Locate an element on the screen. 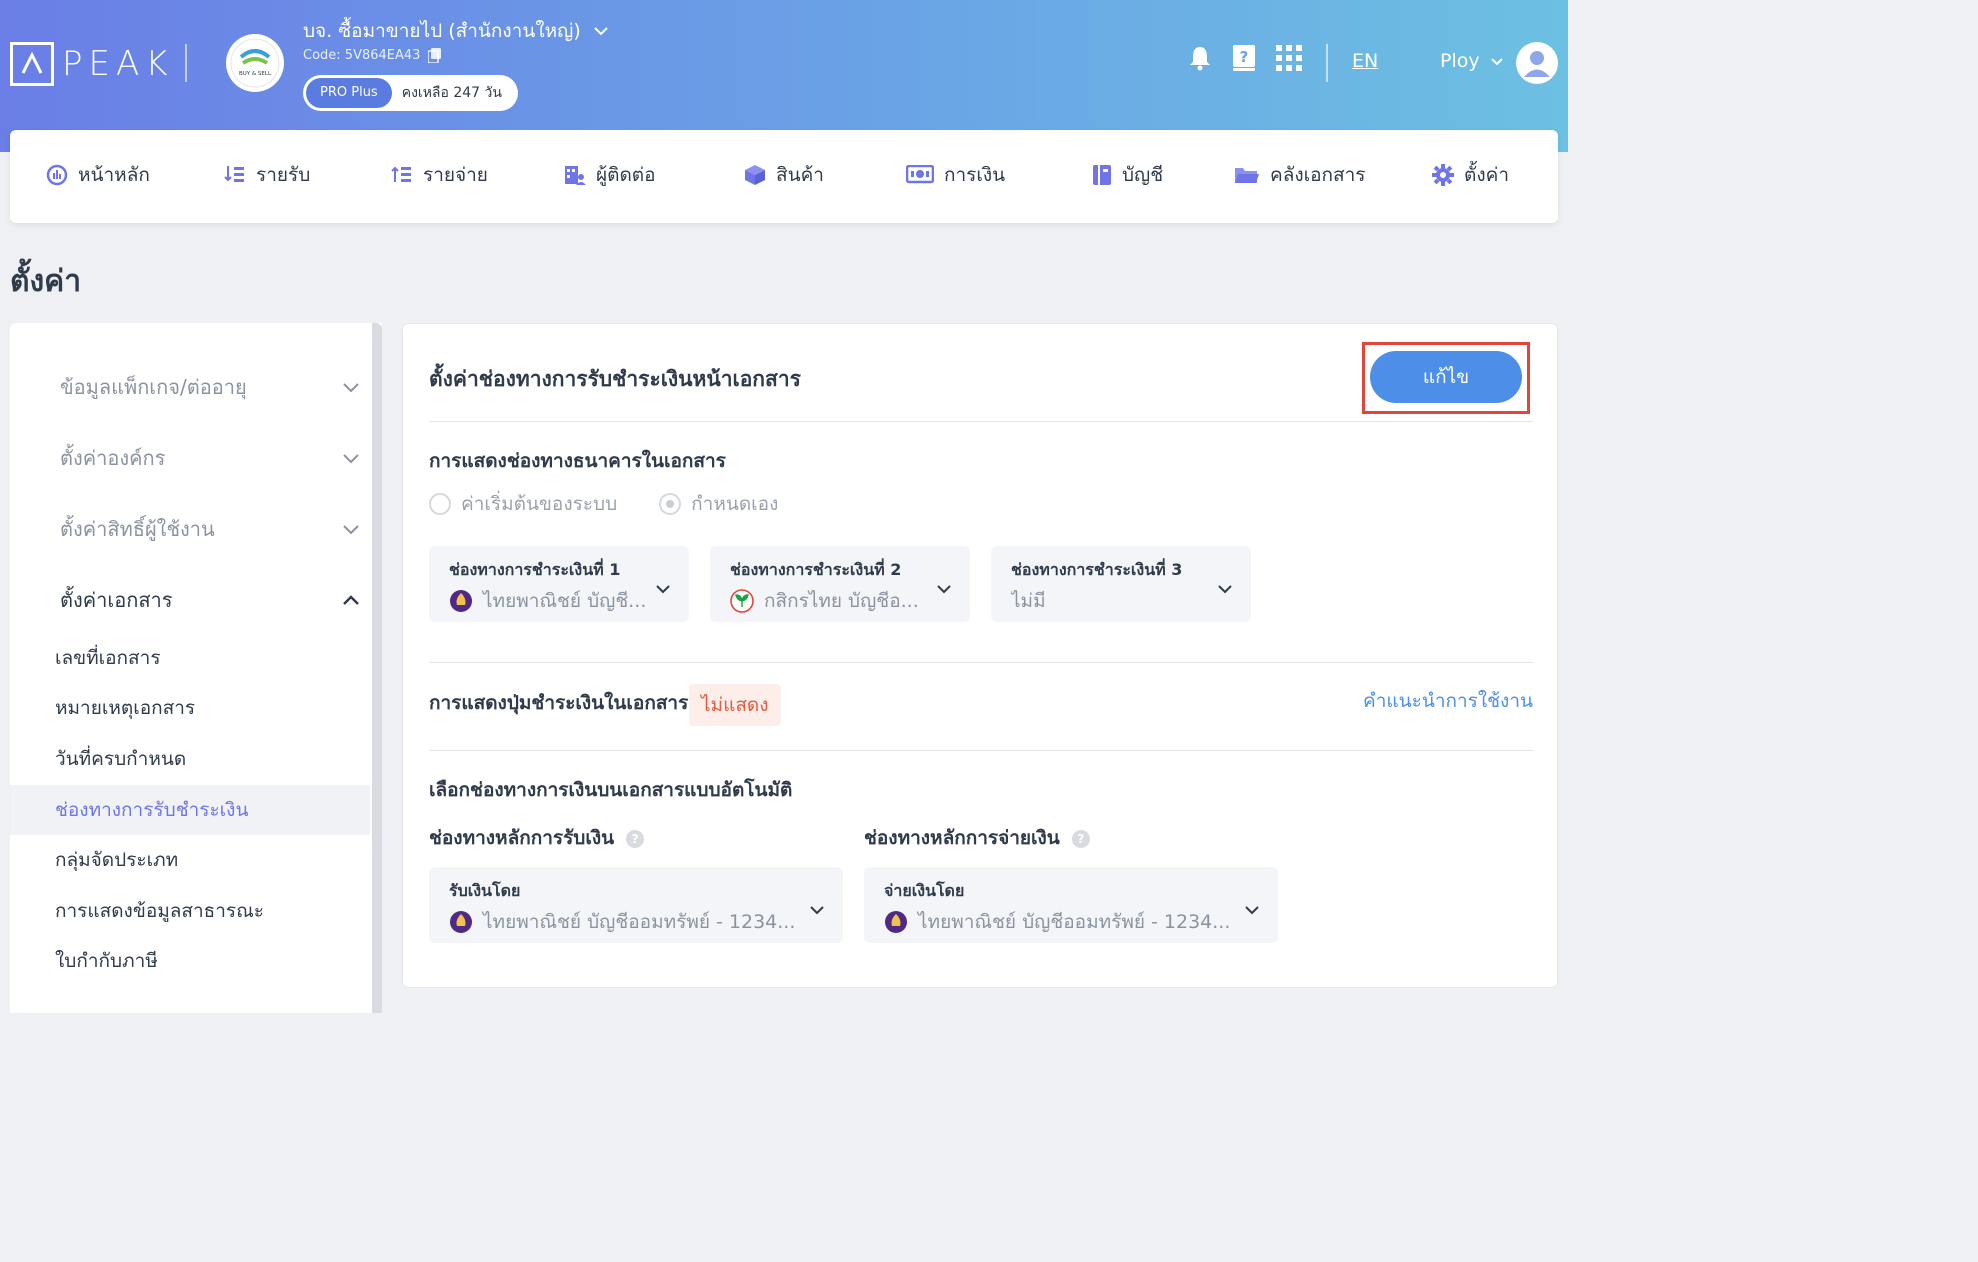  company-switcher: บจ. ซื้อมาขายไป (สำนักงานใหญ่) is located at coordinates (456, 31).